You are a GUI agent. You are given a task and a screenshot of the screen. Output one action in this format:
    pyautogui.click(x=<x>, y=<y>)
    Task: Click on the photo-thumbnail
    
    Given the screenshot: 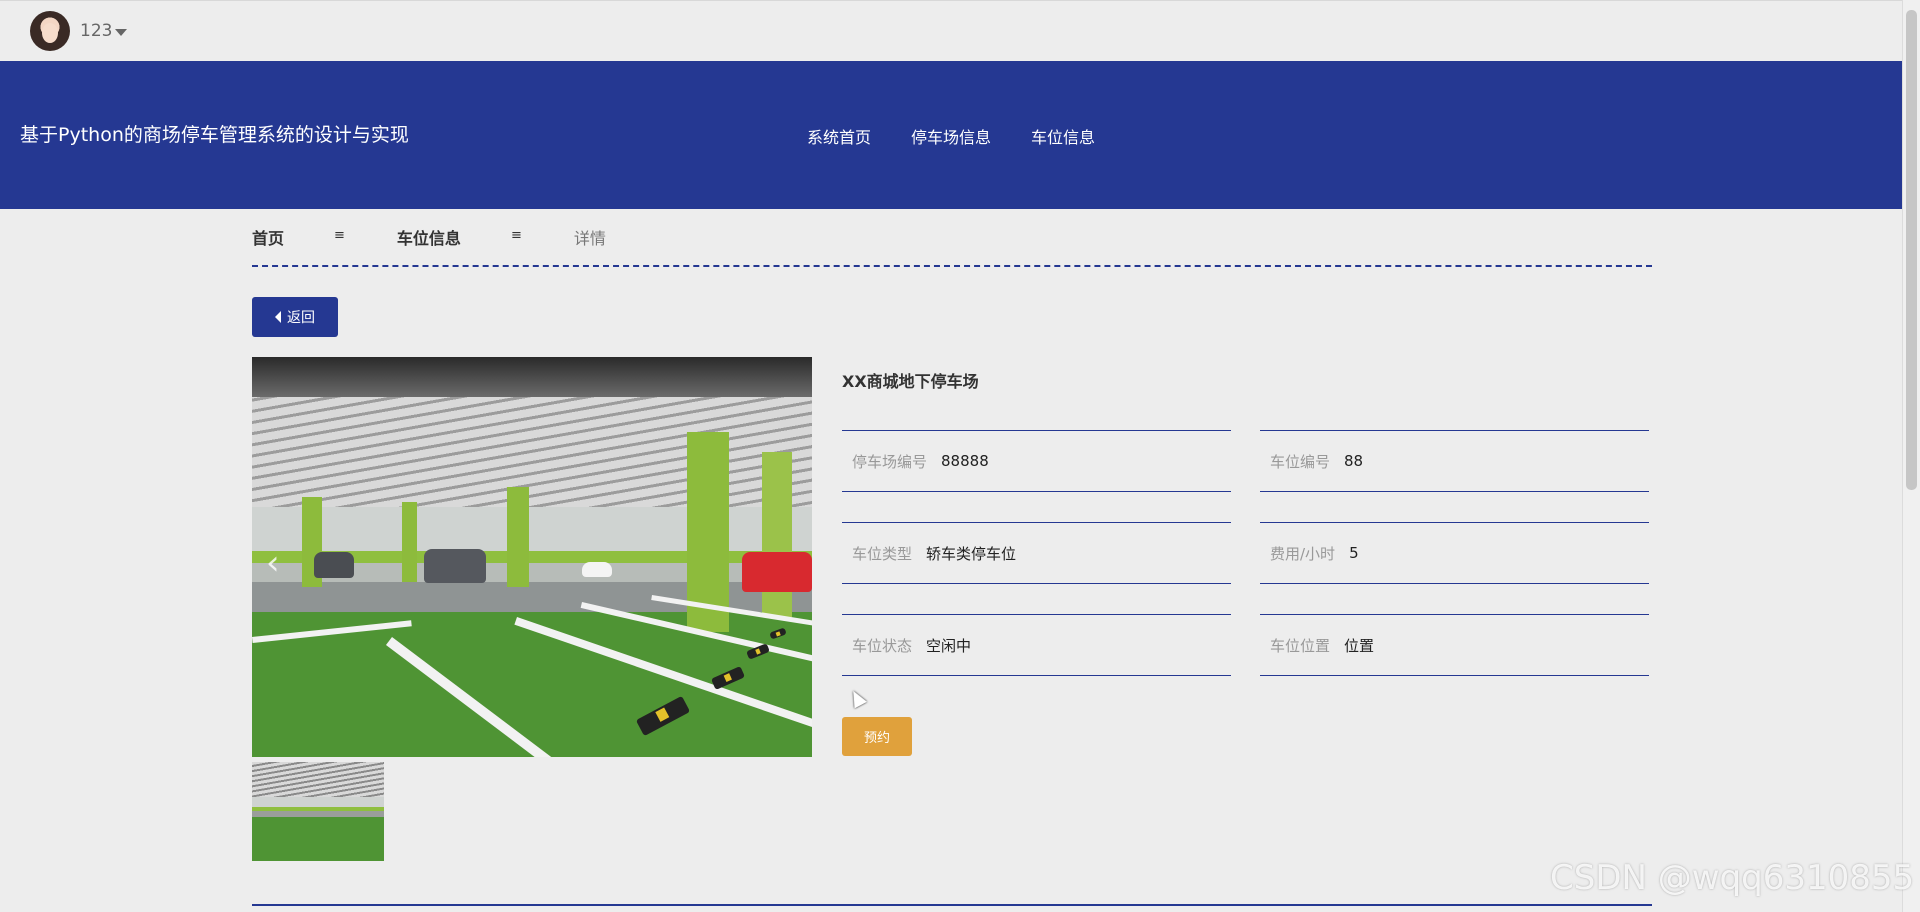 What is the action you would take?
    pyautogui.click(x=318, y=811)
    